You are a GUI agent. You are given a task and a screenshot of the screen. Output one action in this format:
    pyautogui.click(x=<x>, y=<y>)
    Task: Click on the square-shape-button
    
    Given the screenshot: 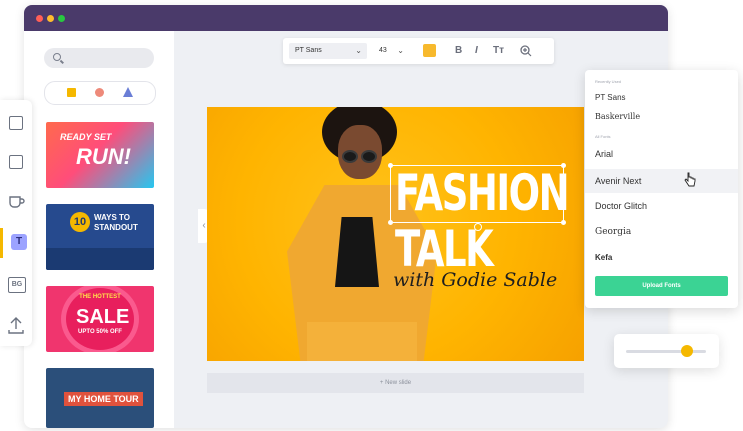 What is the action you would take?
    pyautogui.click(x=71, y=92)
    